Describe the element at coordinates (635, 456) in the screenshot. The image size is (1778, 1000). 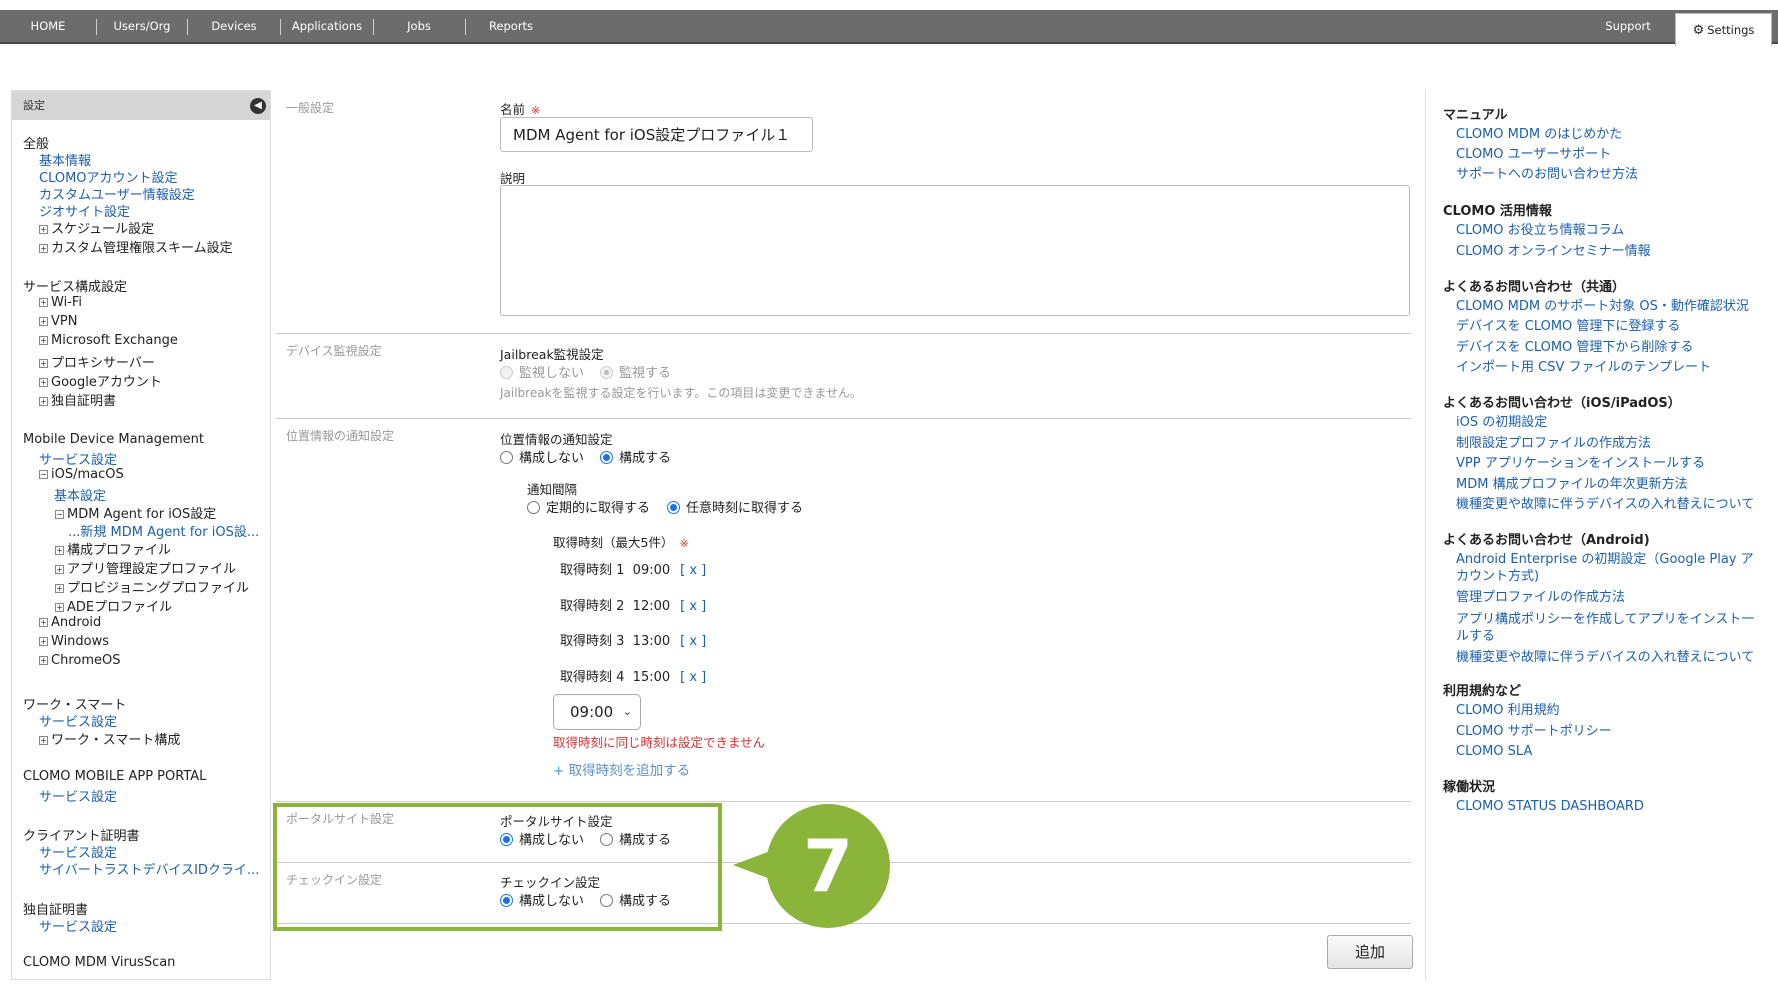
I see `location-config-radio: 構成する` at that location.